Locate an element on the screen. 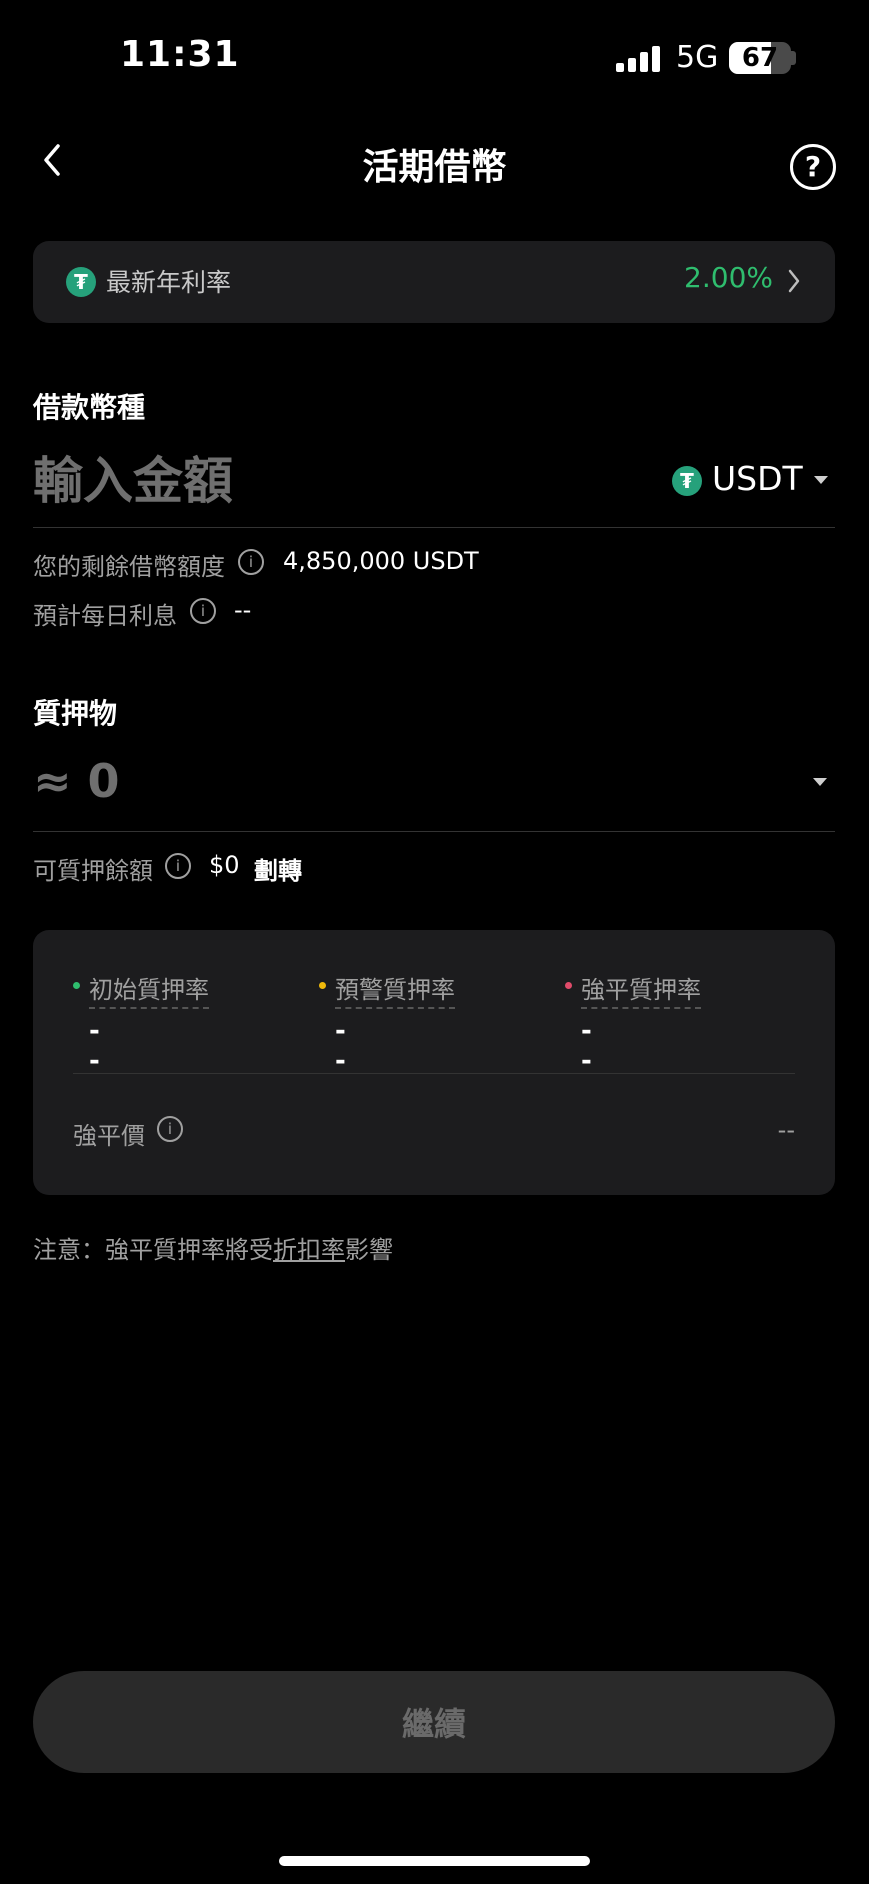 This screenshot has height=1884, width=869. collateral-amount: ≈ 0 is located at coordinates (76, 781).